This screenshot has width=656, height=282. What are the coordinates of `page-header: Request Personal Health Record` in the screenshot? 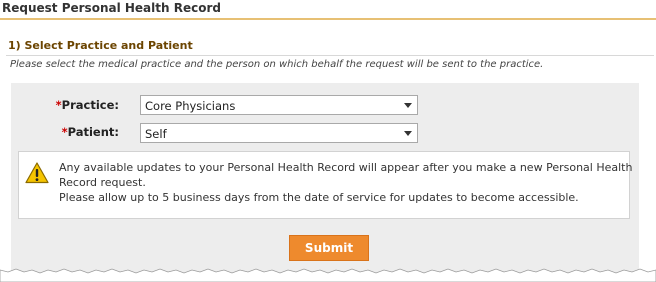 It's located at (328, 10).